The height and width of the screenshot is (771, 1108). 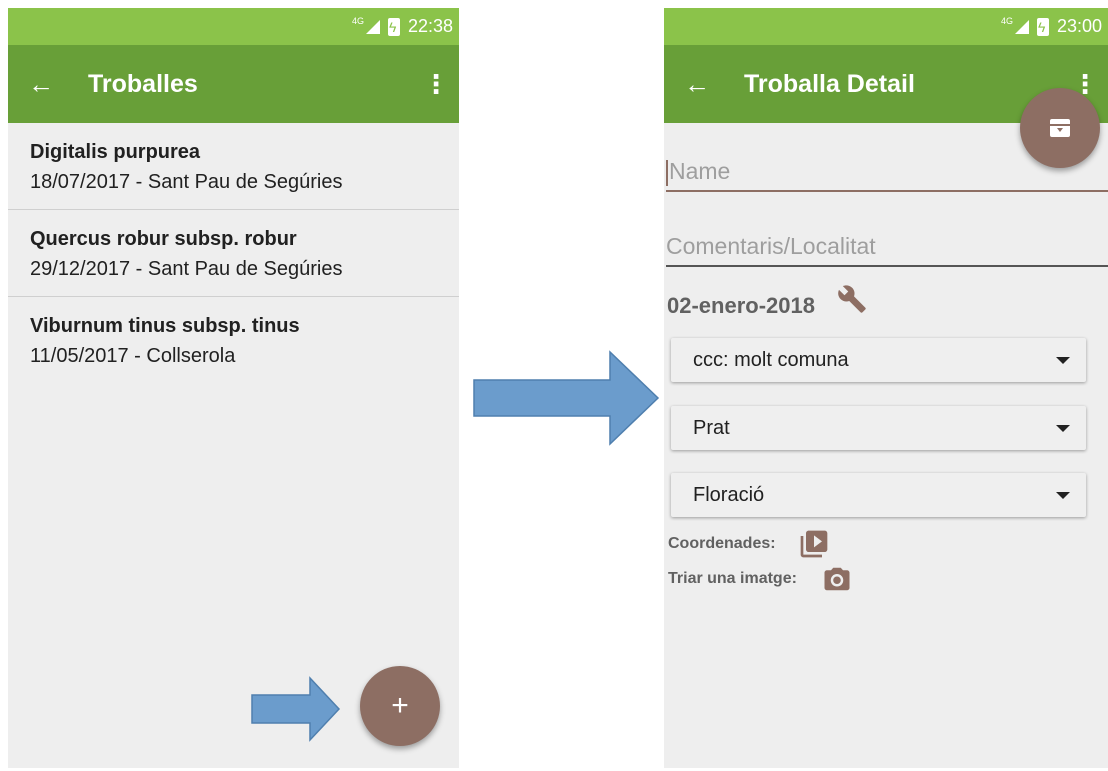 What do you see at coordinates (436, 84) in the screenshot?
I see `overflow-menu-icon: ⋮` at bounding box center [436, 84].